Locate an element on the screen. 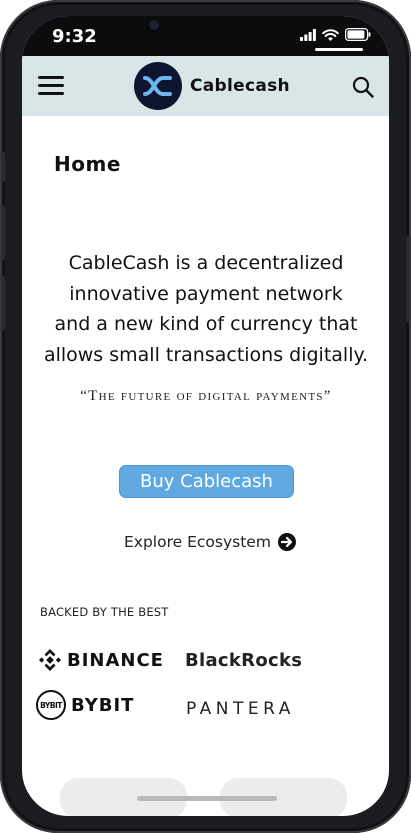 This screenshot has width=411, height=833. app-bar: Cablecash is located at coordinates (205, 86).